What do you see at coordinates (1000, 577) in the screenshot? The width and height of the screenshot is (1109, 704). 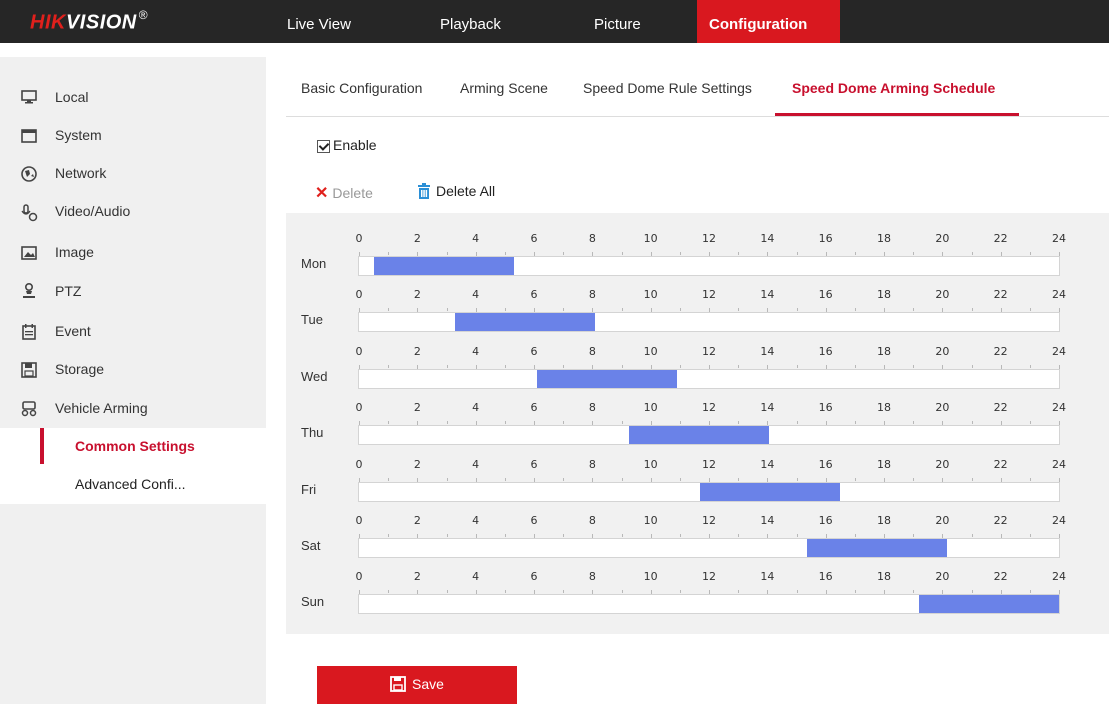 I see `hour-tick-label: 22` at bounding box center [1000, 577].